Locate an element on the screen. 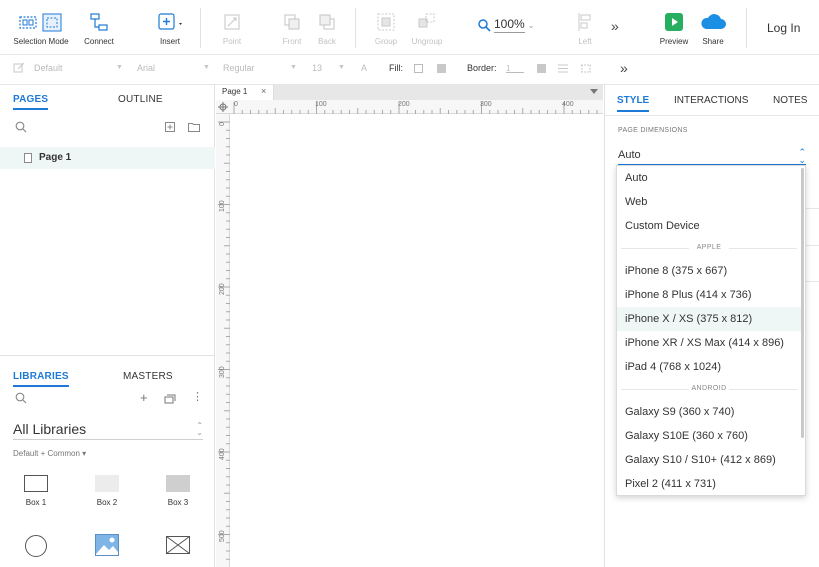  dropdown-group-header: APPLE is located at coordinates (709, 247).